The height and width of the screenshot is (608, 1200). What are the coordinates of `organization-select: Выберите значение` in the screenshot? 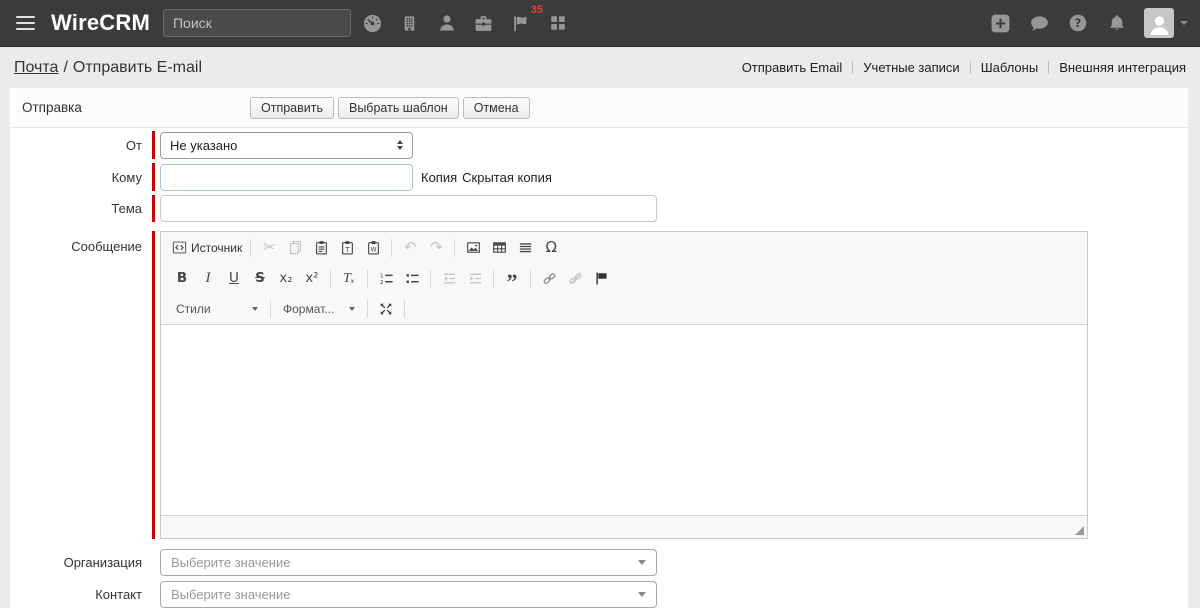 It's located at (408, 562).